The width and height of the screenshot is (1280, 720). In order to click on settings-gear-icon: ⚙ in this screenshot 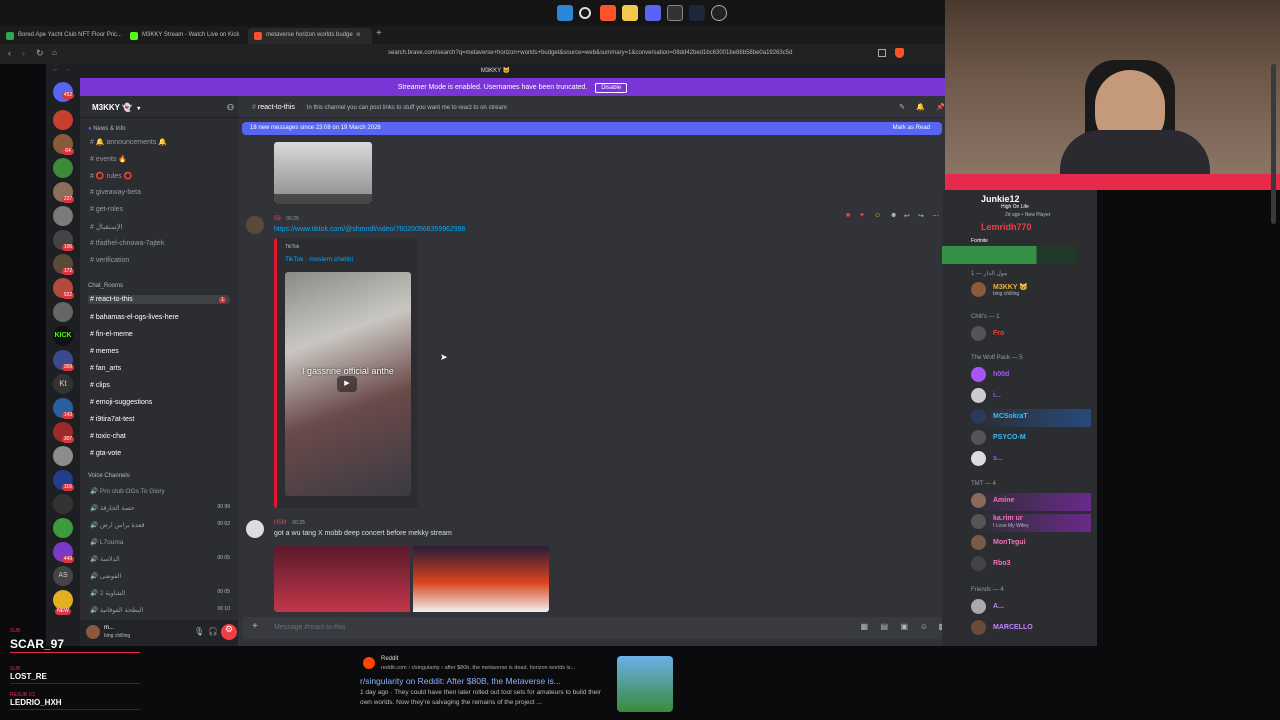, I will do `click(229, 632)`.